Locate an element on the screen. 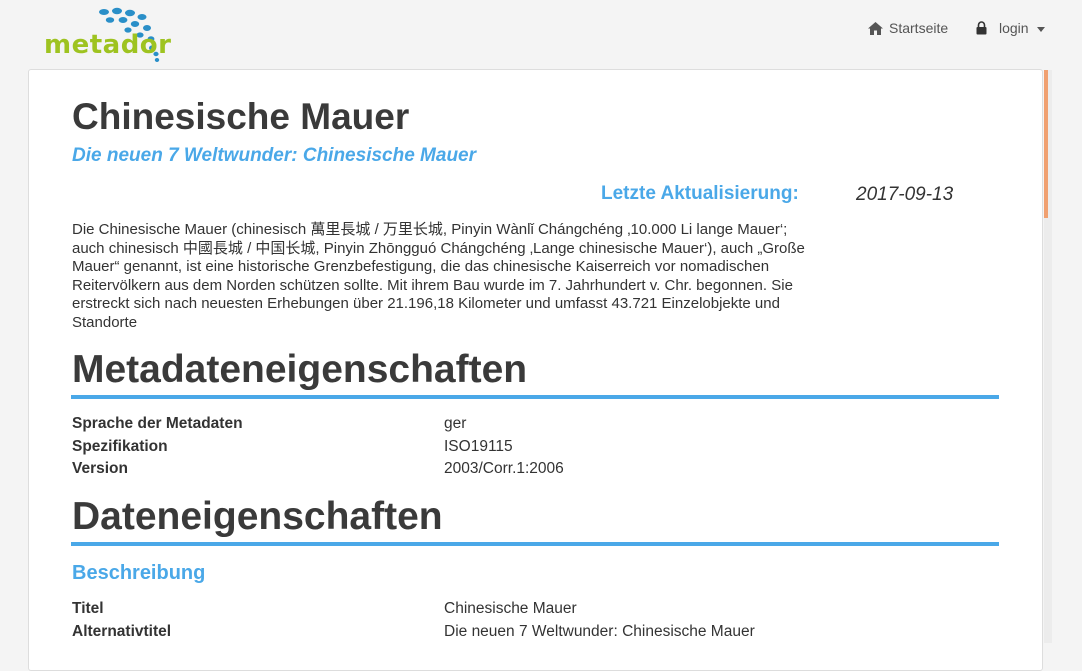 The width and height of the screenshot is (1082, 671). data-value: Chinesische Mauer is located at coordinates (510, 608).